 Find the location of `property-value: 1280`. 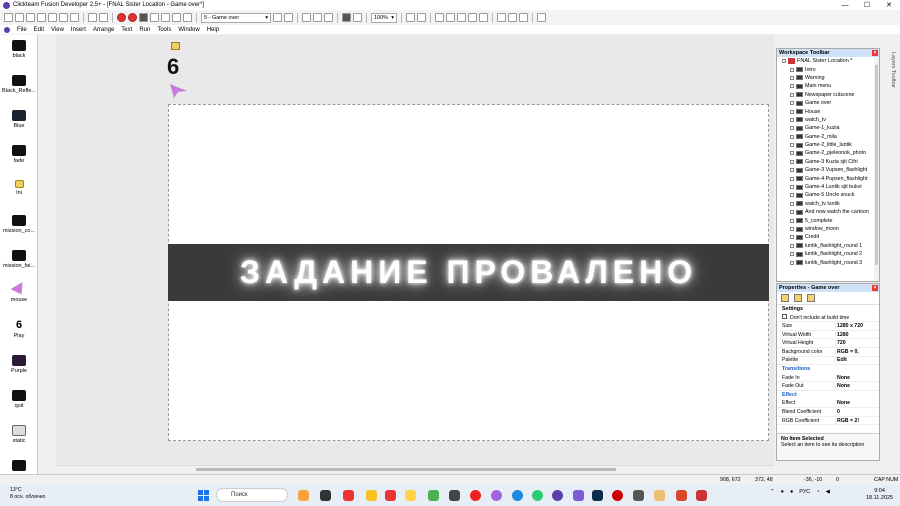

property-value: 1280 is located at coordinates (855, 334).